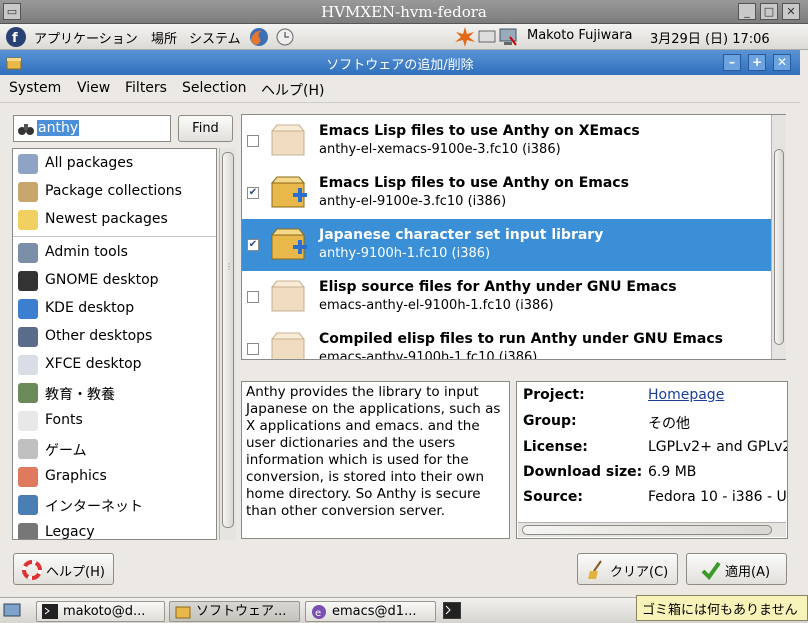  I want to click on update-notifier-icon, so click(465, 37).